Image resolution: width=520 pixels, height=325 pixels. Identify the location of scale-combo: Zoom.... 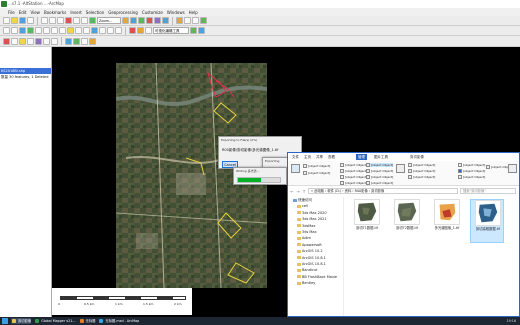
(109, 20).